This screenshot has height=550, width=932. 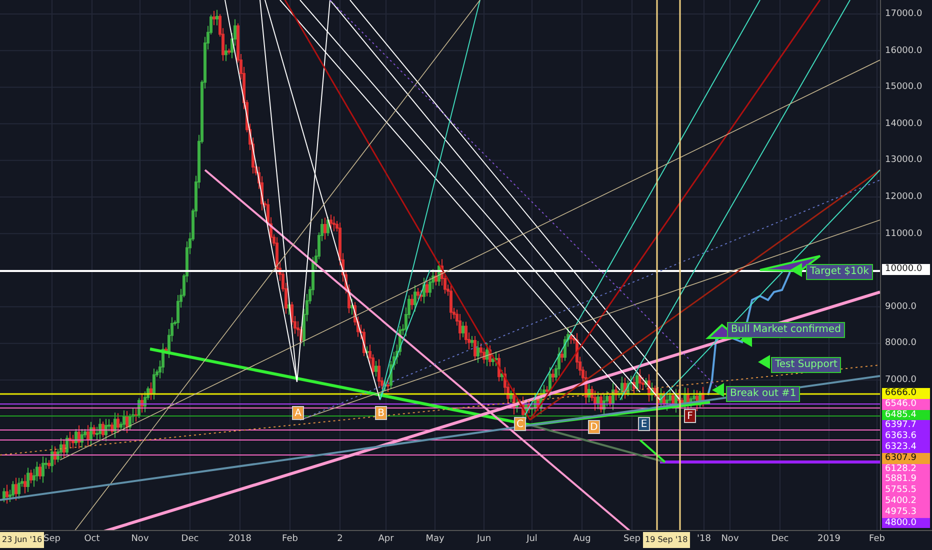 I want to click on price-tag: 6485.4, so click(x=906, y=415).